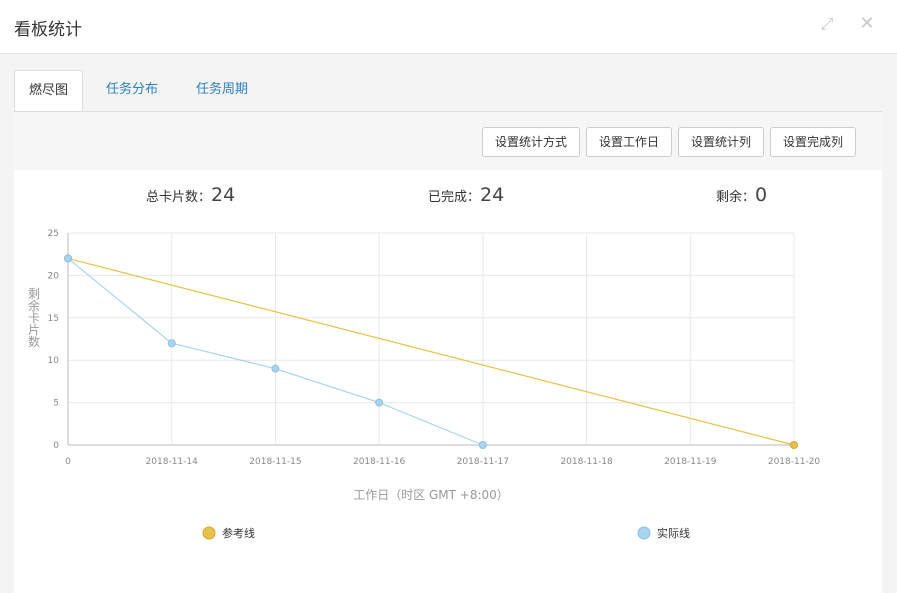 Image resolution: width=897 pixels, height=593 pixels. Describe the element at coordinates (827, 24) in the screenshot. I see `expand-icon: ⤢` at that location.